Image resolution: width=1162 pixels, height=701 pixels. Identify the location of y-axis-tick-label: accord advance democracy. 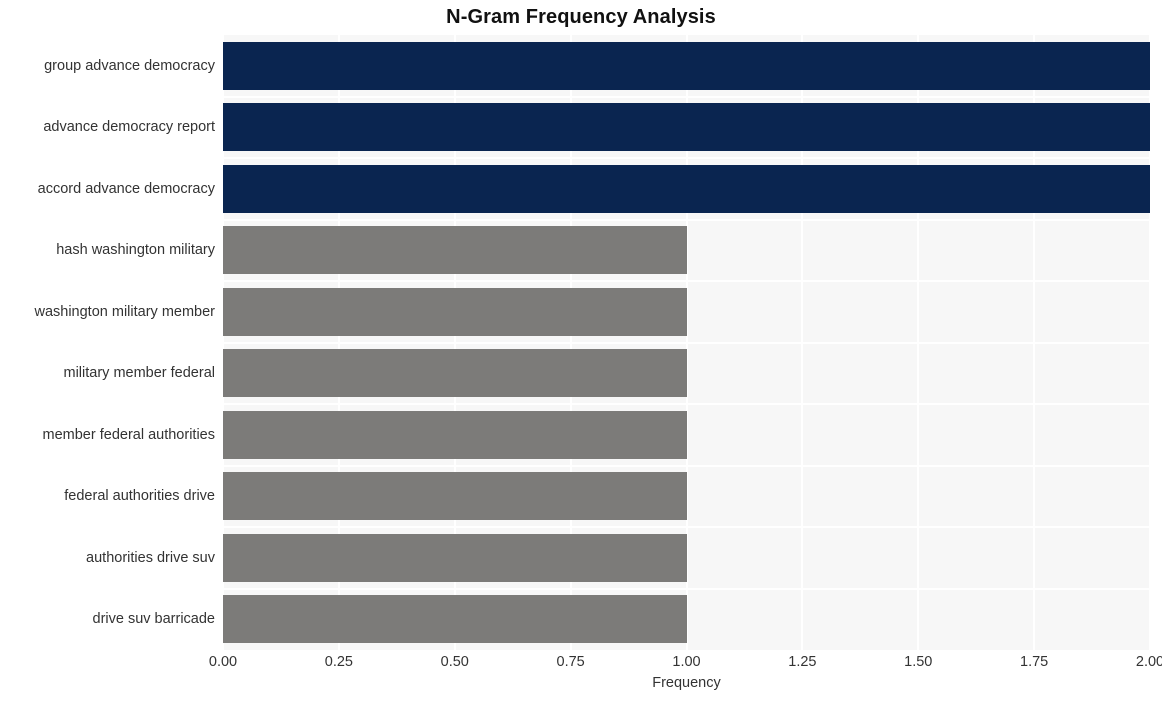
(126, 188).